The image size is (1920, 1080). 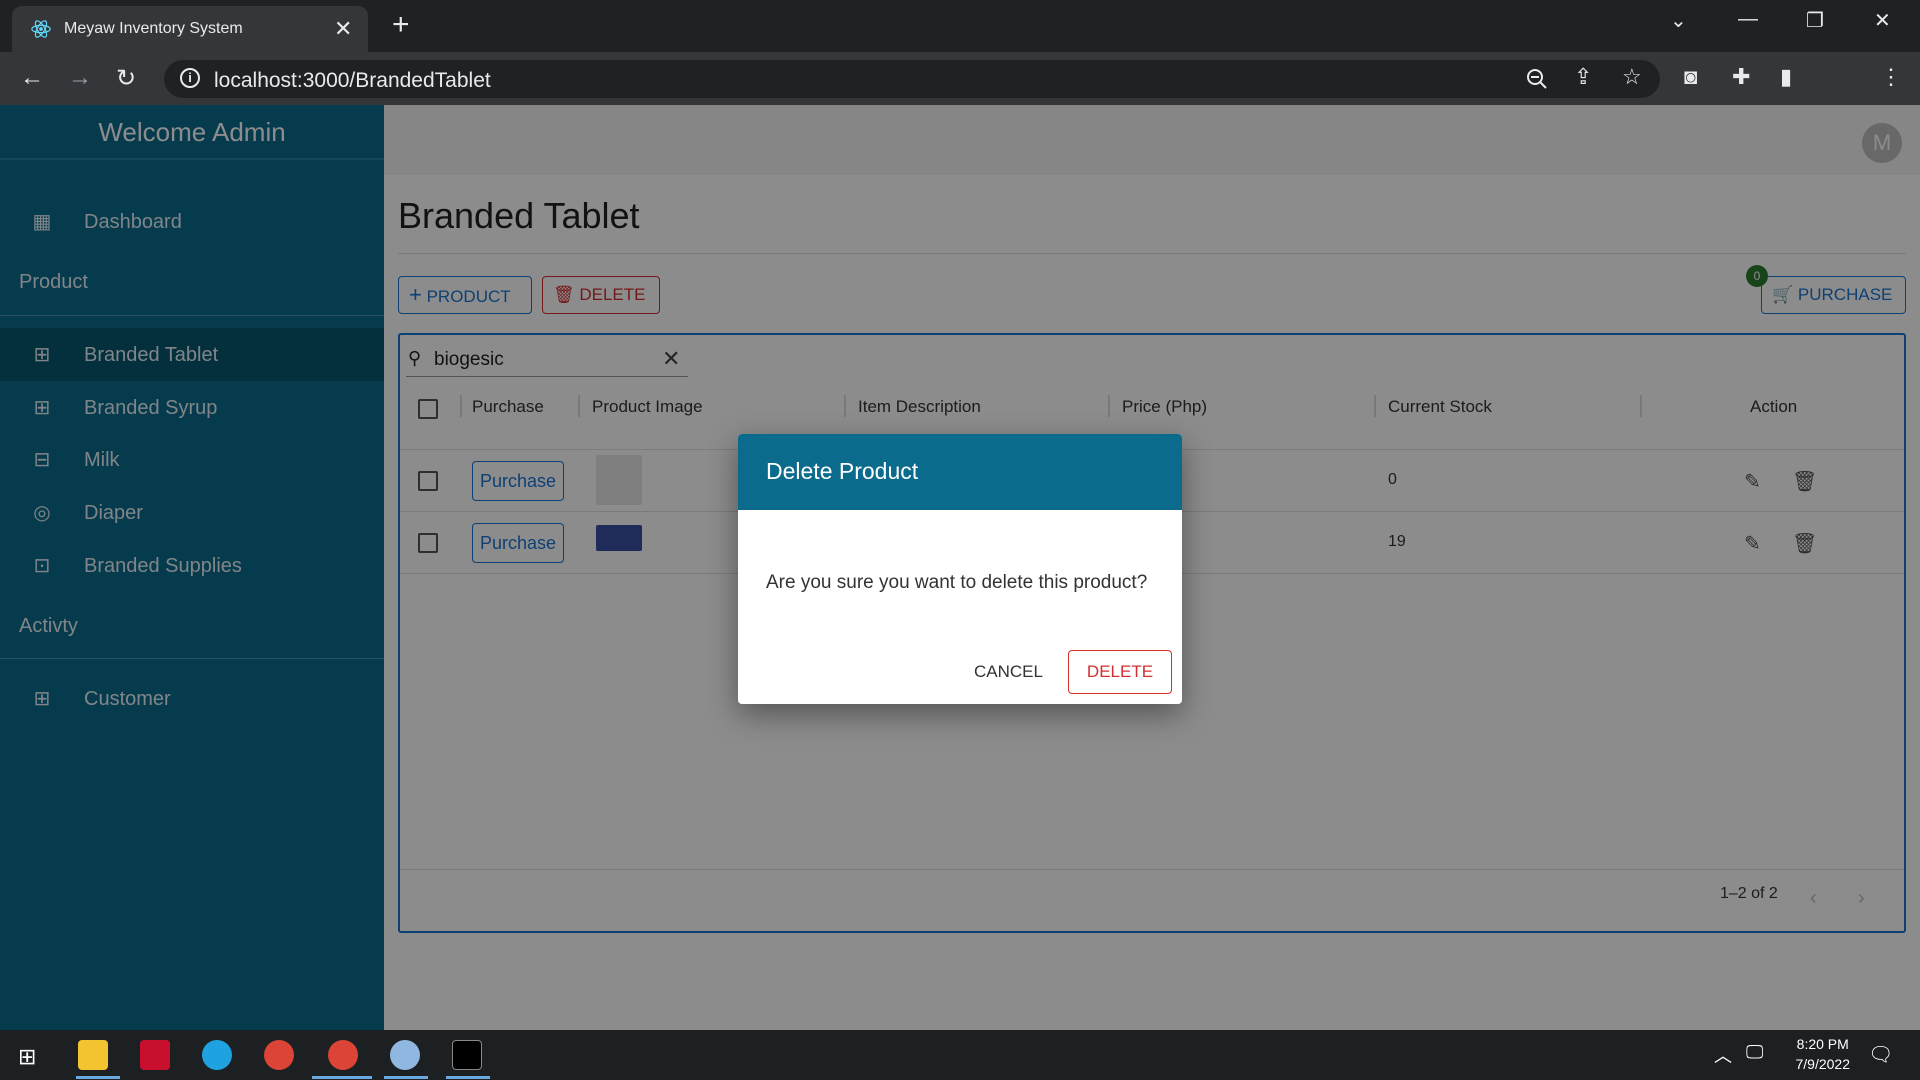 What do you see at coordinates (1748, 19) in the screenshot?
I see `minimize-icon: —` at bounding box center [1748, 19].